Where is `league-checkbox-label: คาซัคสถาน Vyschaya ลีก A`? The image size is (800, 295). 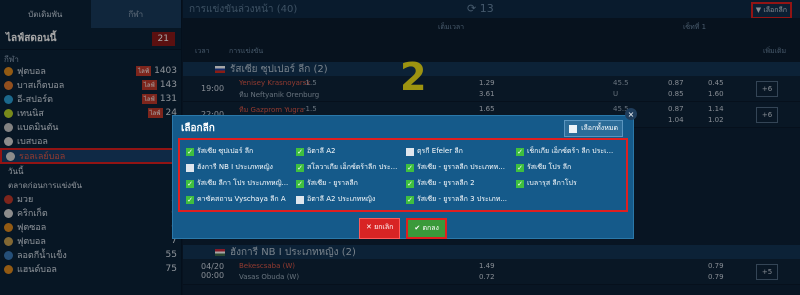
league-checkbox-label: คาซัคสถาน Vyschaya ลีก A is located at coordinates (241, 199).